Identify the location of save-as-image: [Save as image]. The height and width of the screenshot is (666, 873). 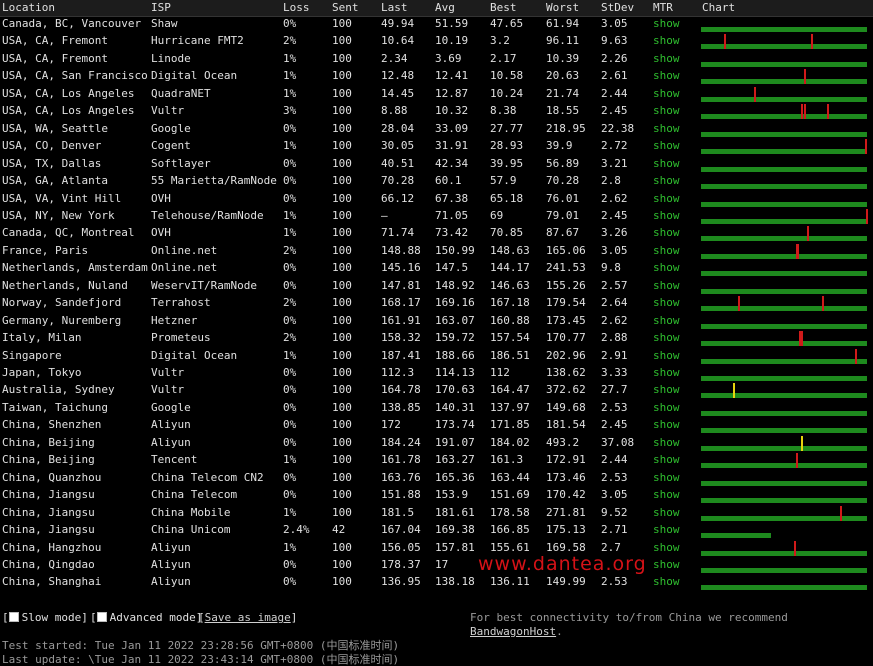
(247, 618).